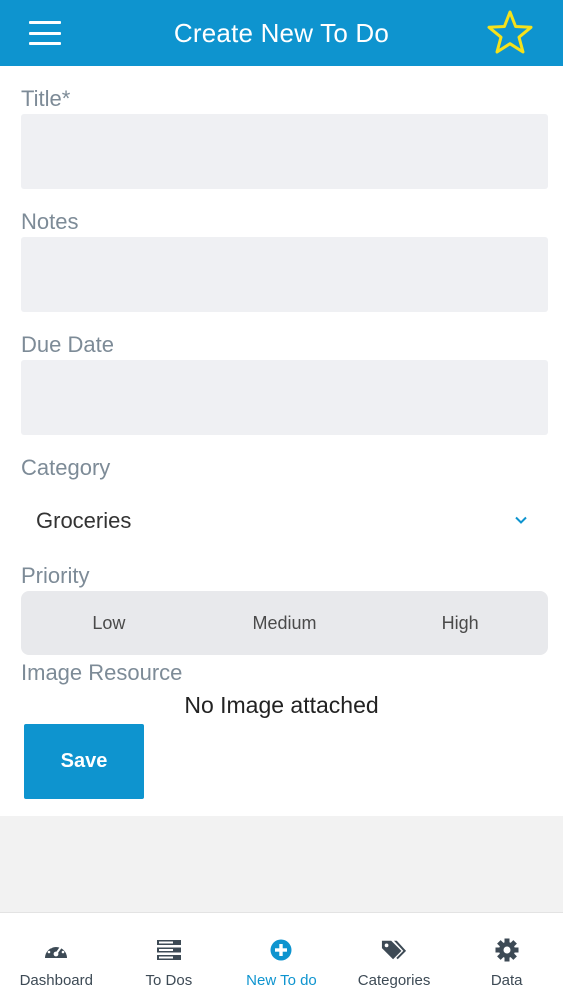 This screenshot has width=563, height=1000. What do you see at coordinates (284, 151) in the screenshot?
I see `title-input` at bounding box center [284, 151].